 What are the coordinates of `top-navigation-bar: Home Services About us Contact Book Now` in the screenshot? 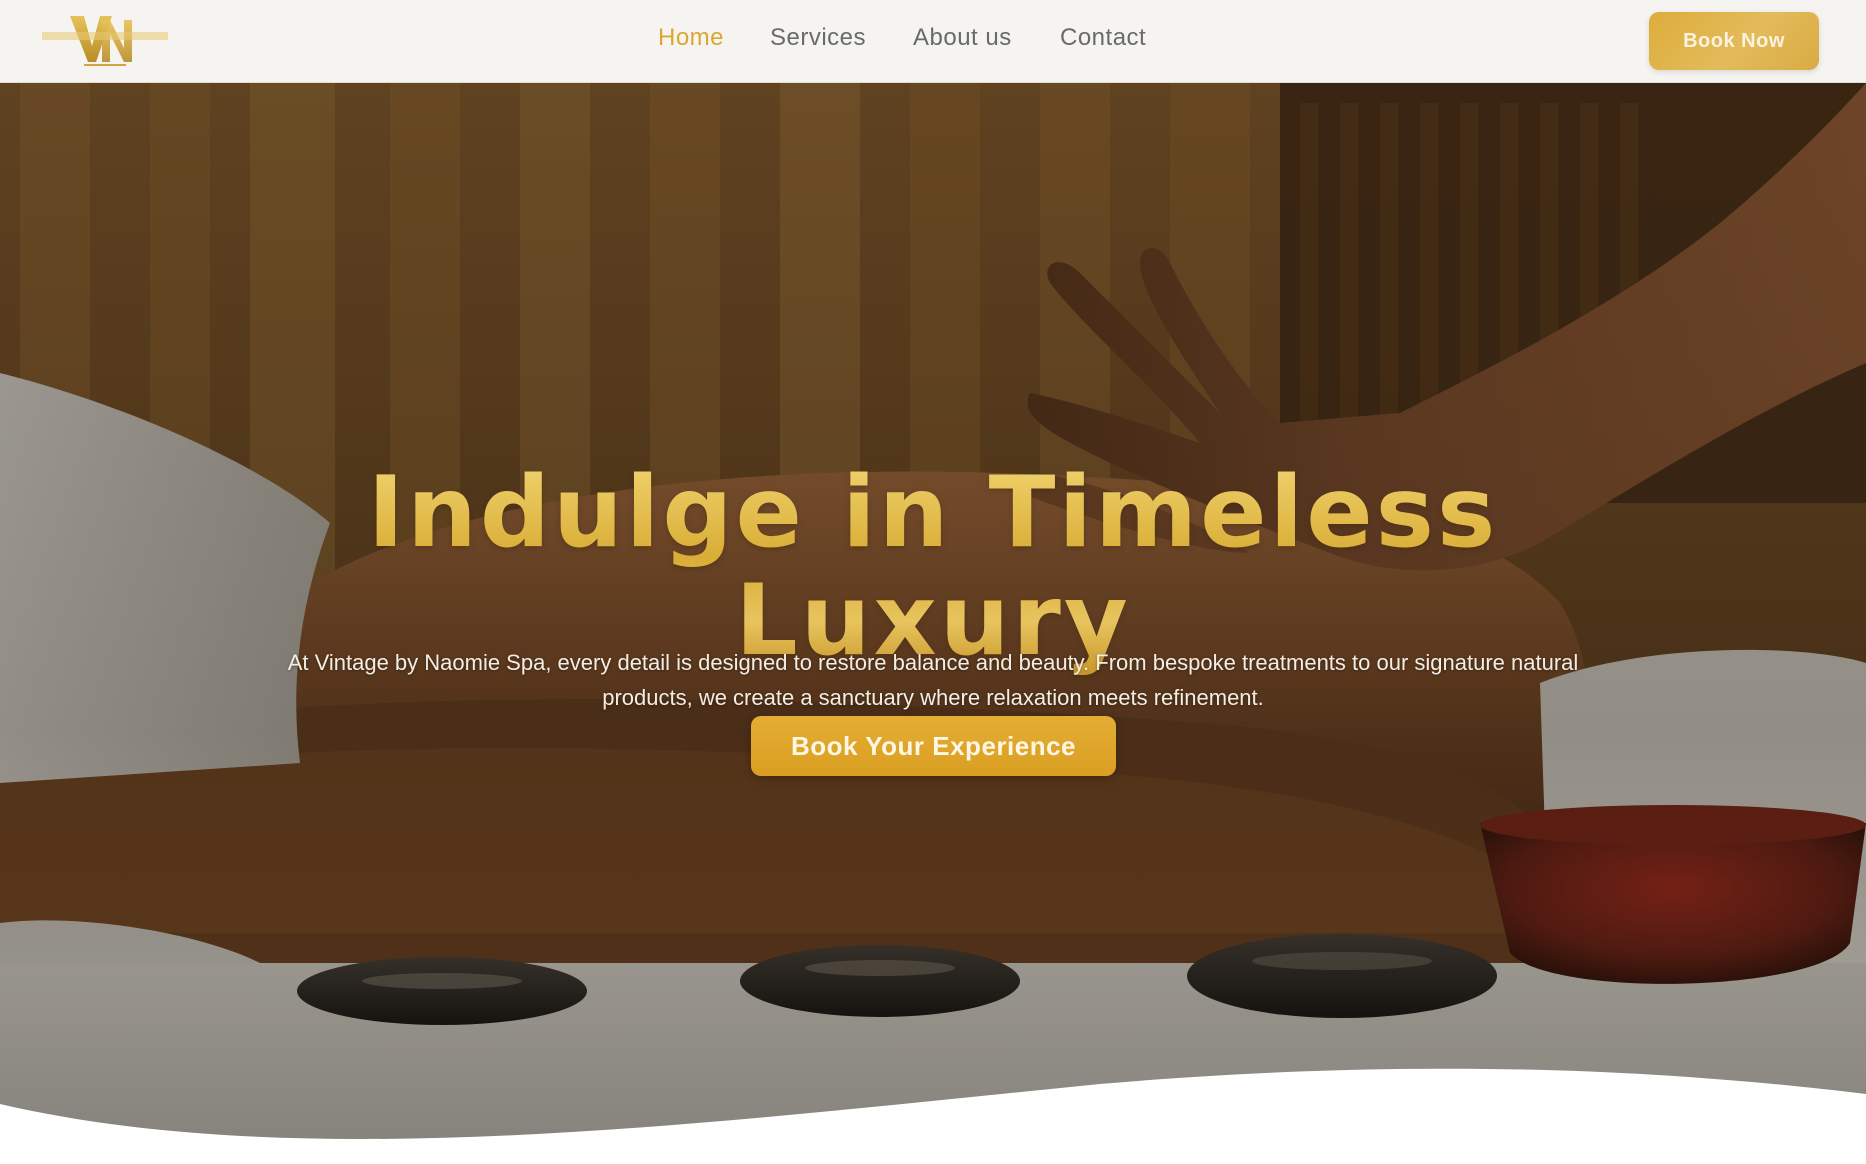 It's located at (933, 41).